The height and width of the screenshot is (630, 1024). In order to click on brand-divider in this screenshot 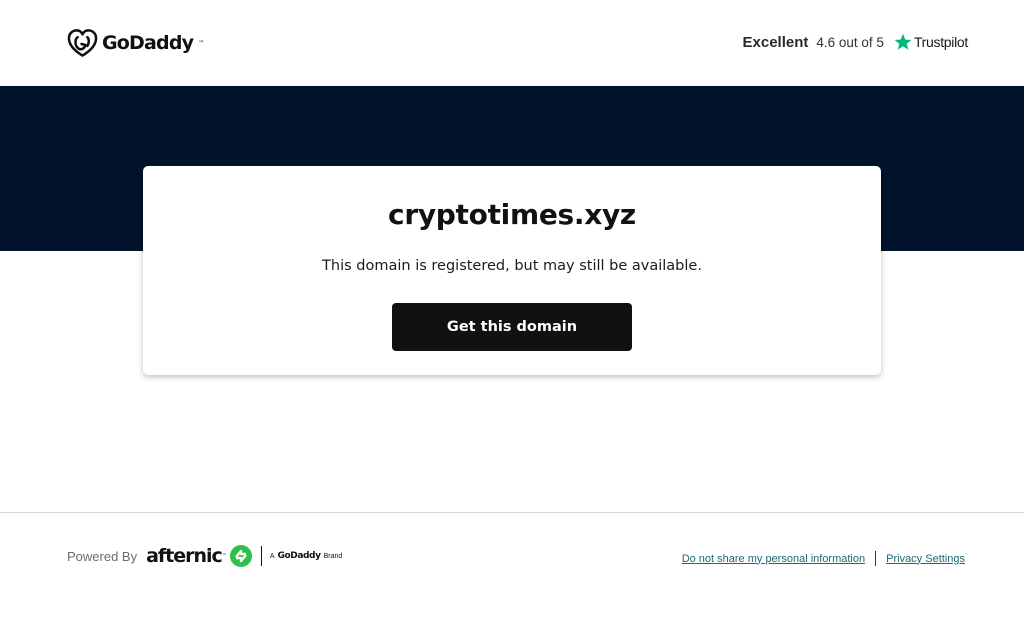, I will do `click(261, 556)`.